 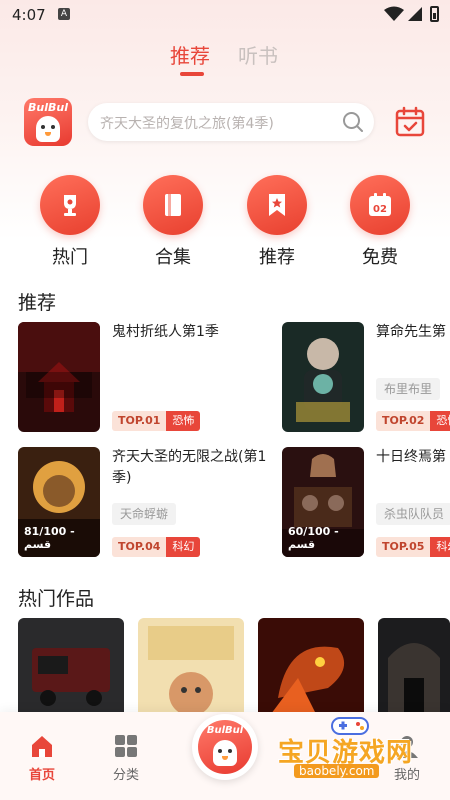 I want to click on rank-badge: TOP.01 恐怖, so click(x=156, y=421).